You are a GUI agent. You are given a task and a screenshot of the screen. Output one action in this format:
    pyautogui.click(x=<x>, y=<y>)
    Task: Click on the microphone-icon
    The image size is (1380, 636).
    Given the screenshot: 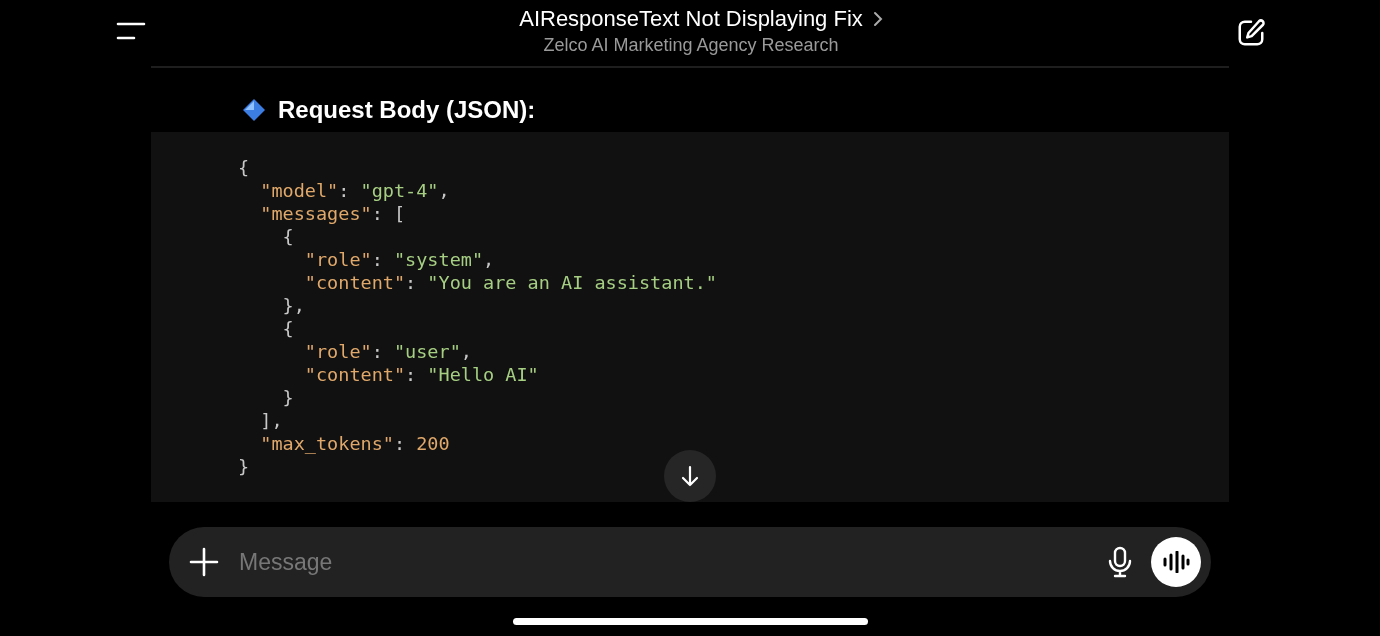 What is the action you would take?
    pyautogui.click(x=1120, y=562)
    